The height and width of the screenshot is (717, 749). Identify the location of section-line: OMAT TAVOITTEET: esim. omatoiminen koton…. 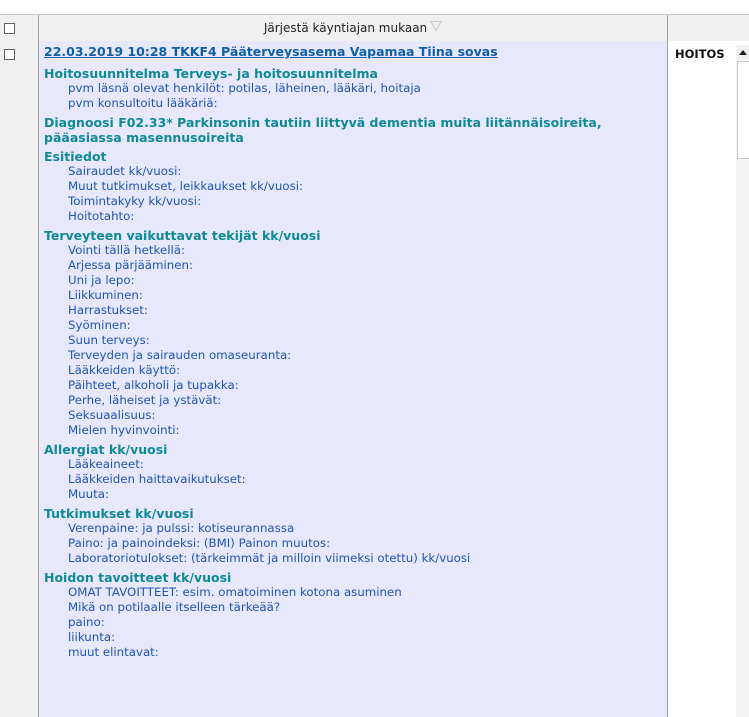
(235, 592).